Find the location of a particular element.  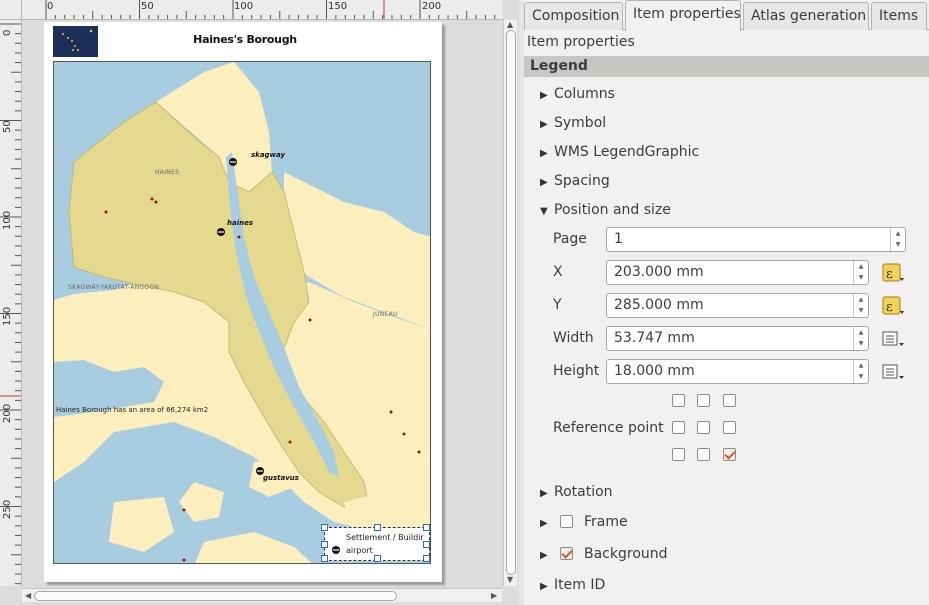

scroll-right-arrow-icon: ▶ is located at coordinates (494, 595).